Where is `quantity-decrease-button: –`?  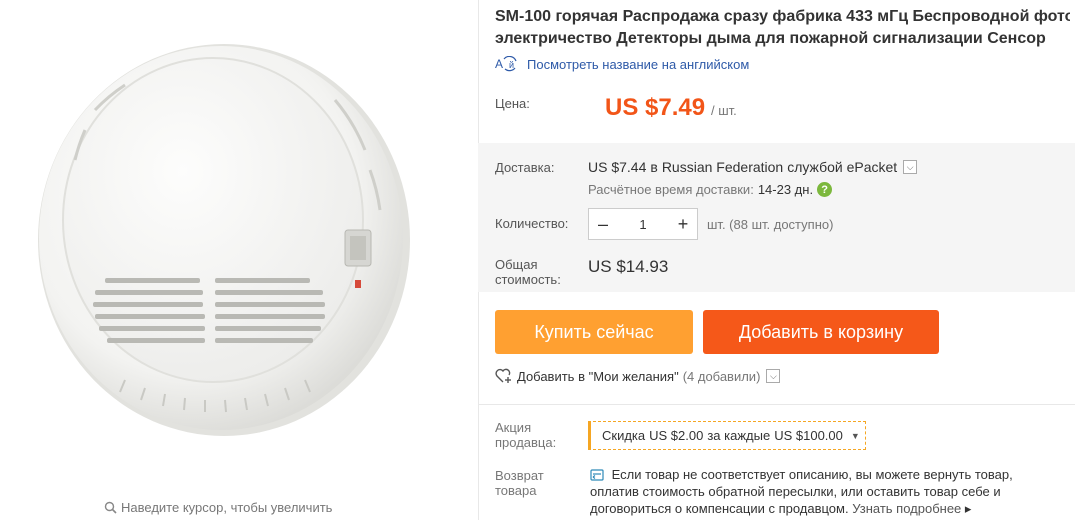 quantity-decrease-button: – is located at coordinates (603, 224).